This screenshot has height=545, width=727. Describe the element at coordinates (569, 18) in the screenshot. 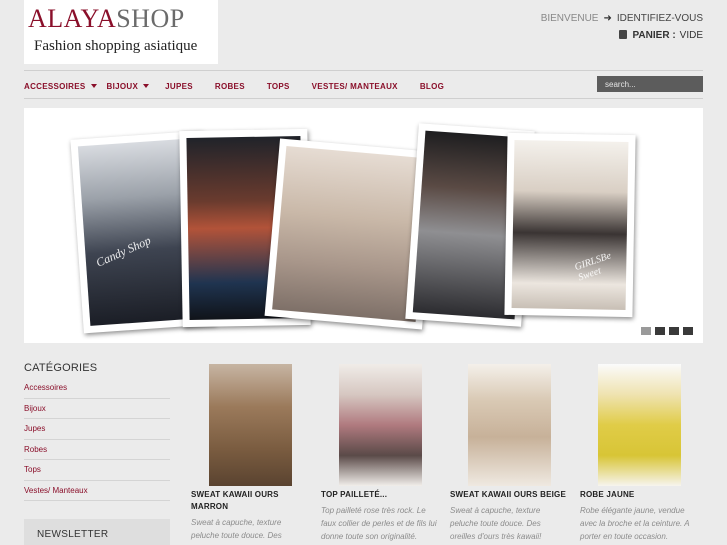

I see `welcome-text: BIENVENUE` at that location.